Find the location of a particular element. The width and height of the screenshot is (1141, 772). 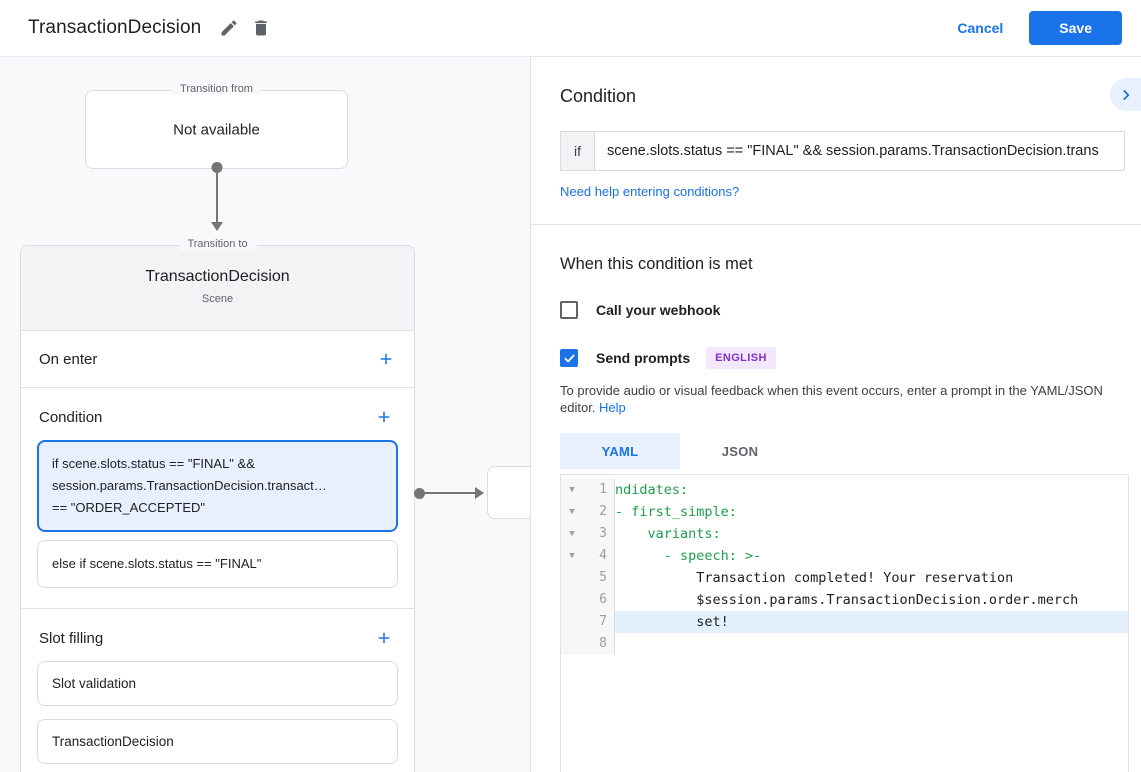

code-text: - first_simple: is located at coordinates (676, 512).